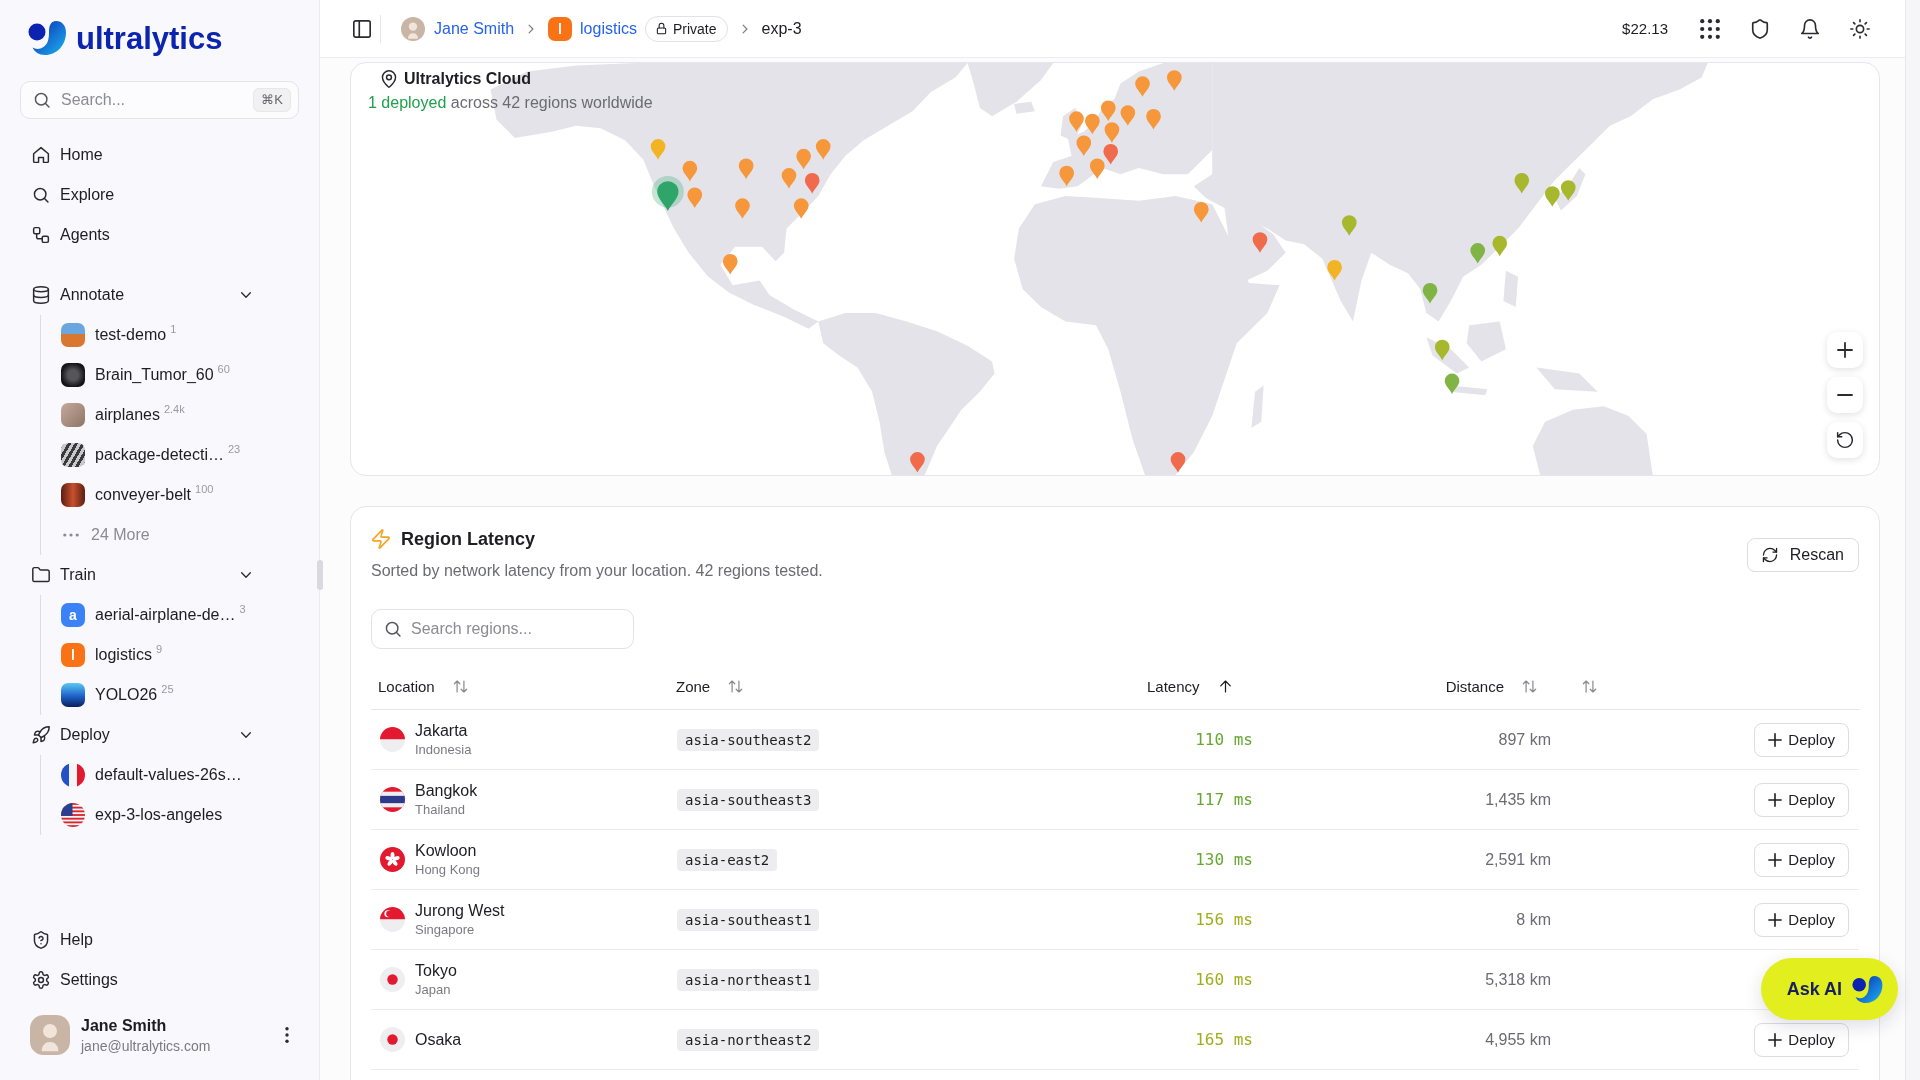  I want to click on section-header: Annotate, so click(159, 295).